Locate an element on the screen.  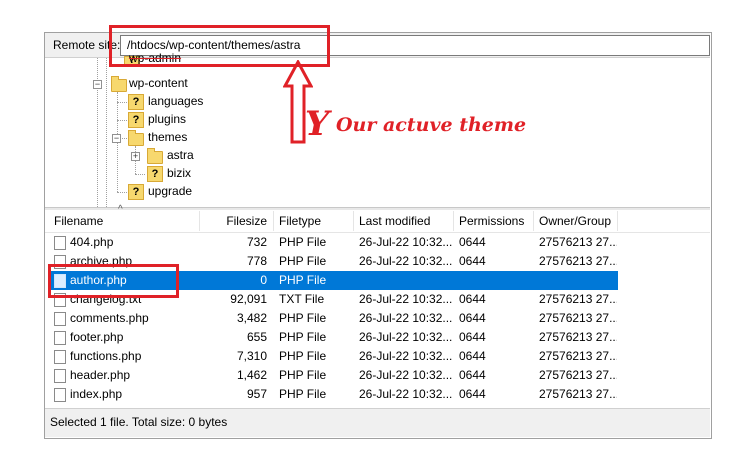
file-name: footer.php is located at coordinates (97, 337).